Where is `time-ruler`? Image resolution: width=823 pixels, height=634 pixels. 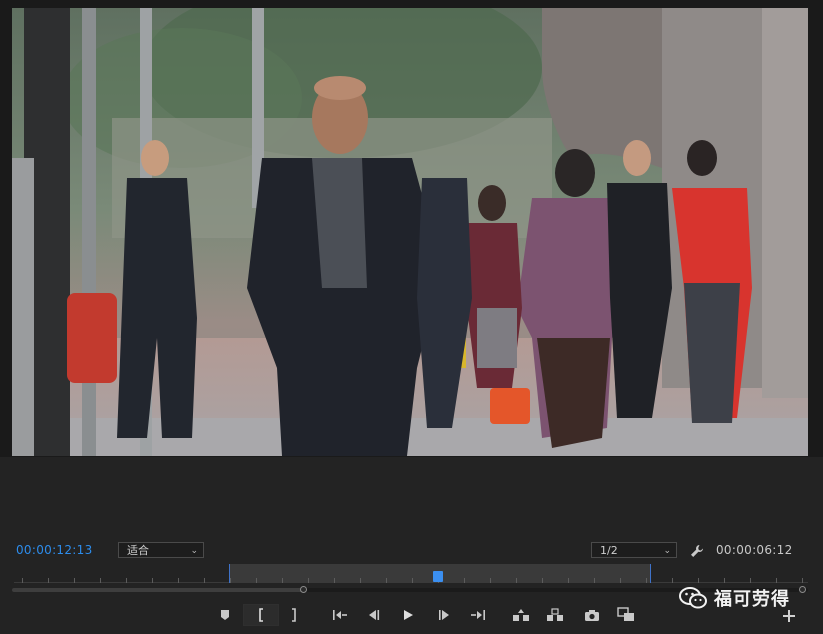 time-ruler is located at coordinates (411, 574).